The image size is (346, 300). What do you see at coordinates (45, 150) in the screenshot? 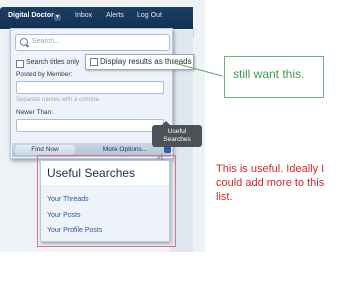
I see `find-now-button: Find Now` at bounding box center [45, 150].